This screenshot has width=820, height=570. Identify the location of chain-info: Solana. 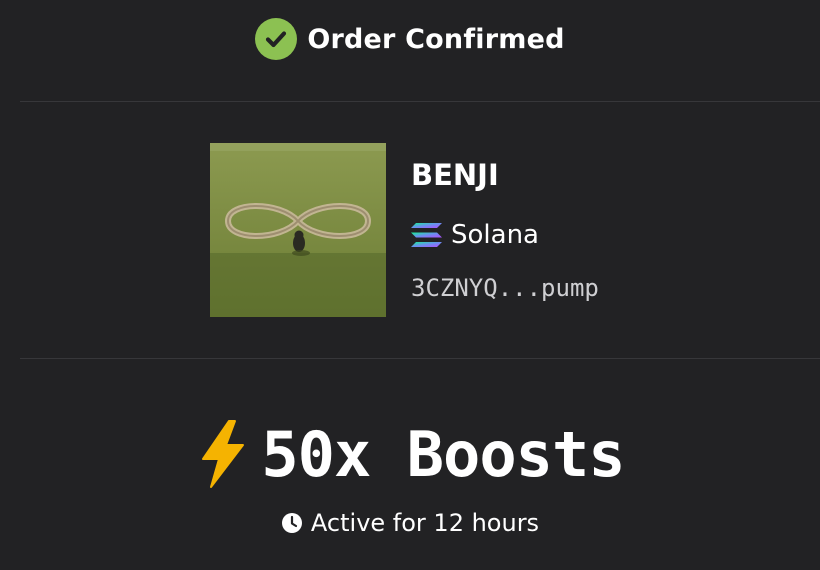
(474, 235).